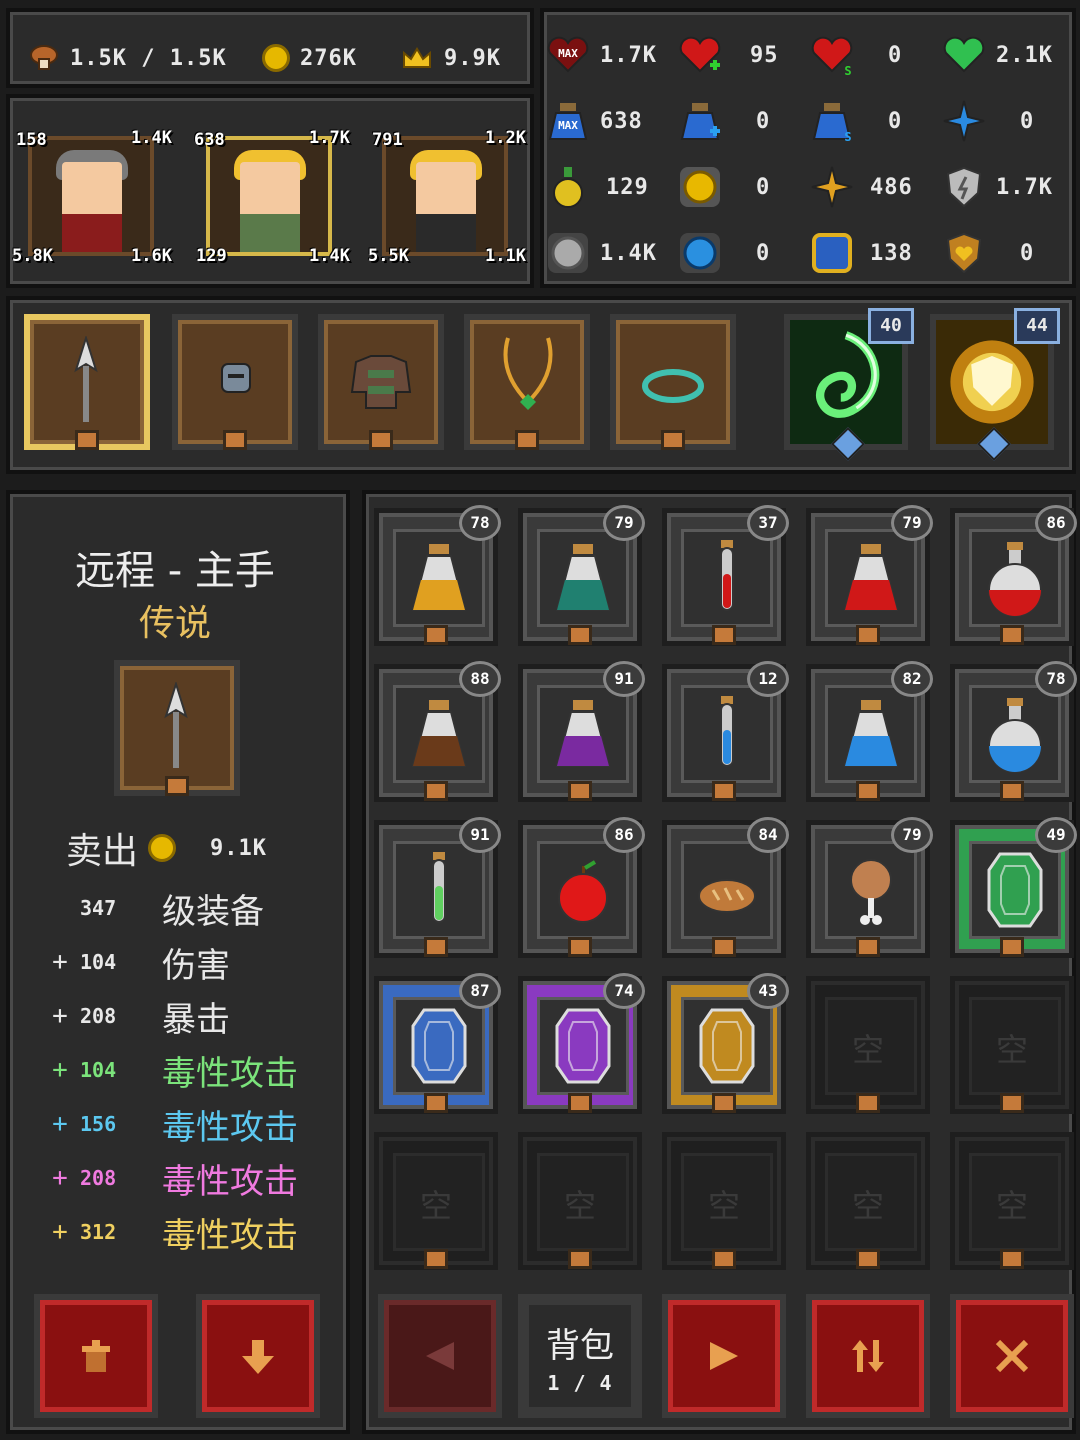  What do you see at coordinates (849, 384) in the screenshot?
I see `skill-slot-green: 40` at bounding box center [849, 384].